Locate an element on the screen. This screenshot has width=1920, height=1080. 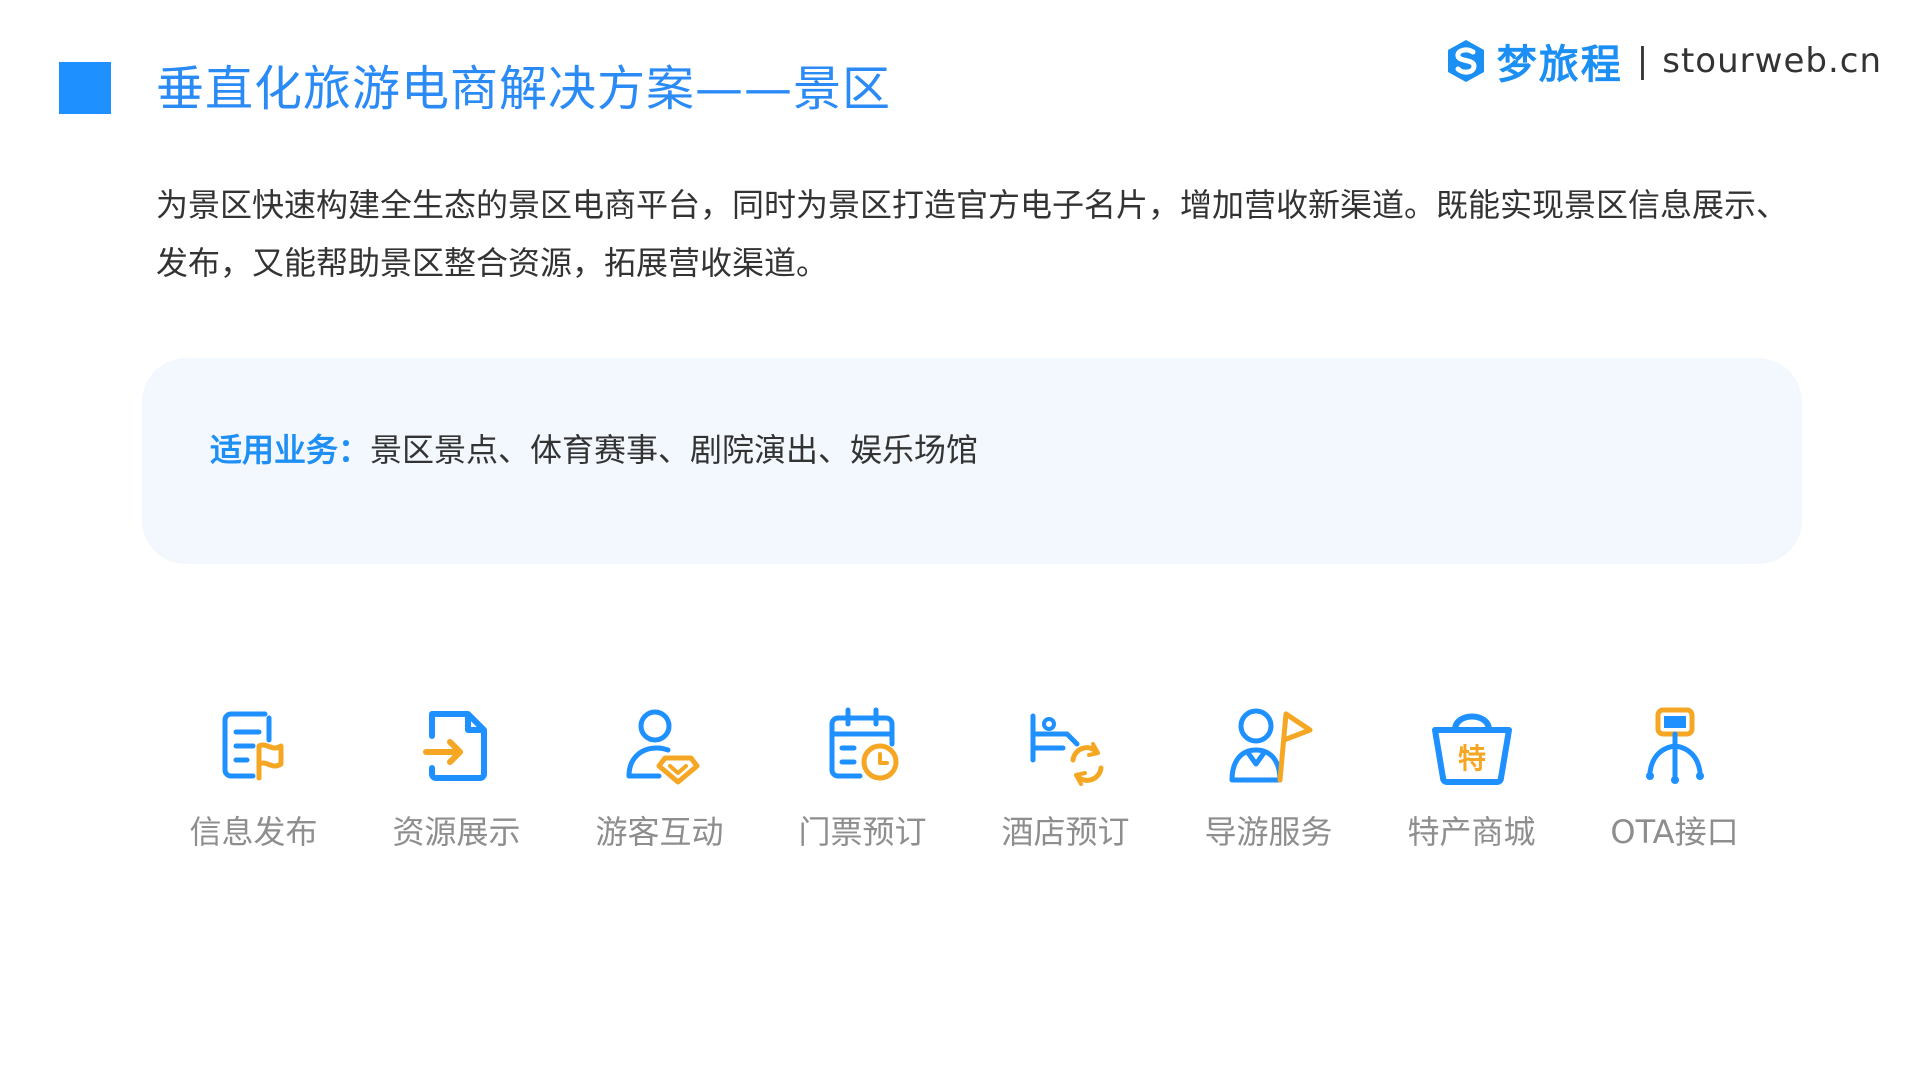
feature-guide-service: 导游服务 is located at coordinates (1268, 777).